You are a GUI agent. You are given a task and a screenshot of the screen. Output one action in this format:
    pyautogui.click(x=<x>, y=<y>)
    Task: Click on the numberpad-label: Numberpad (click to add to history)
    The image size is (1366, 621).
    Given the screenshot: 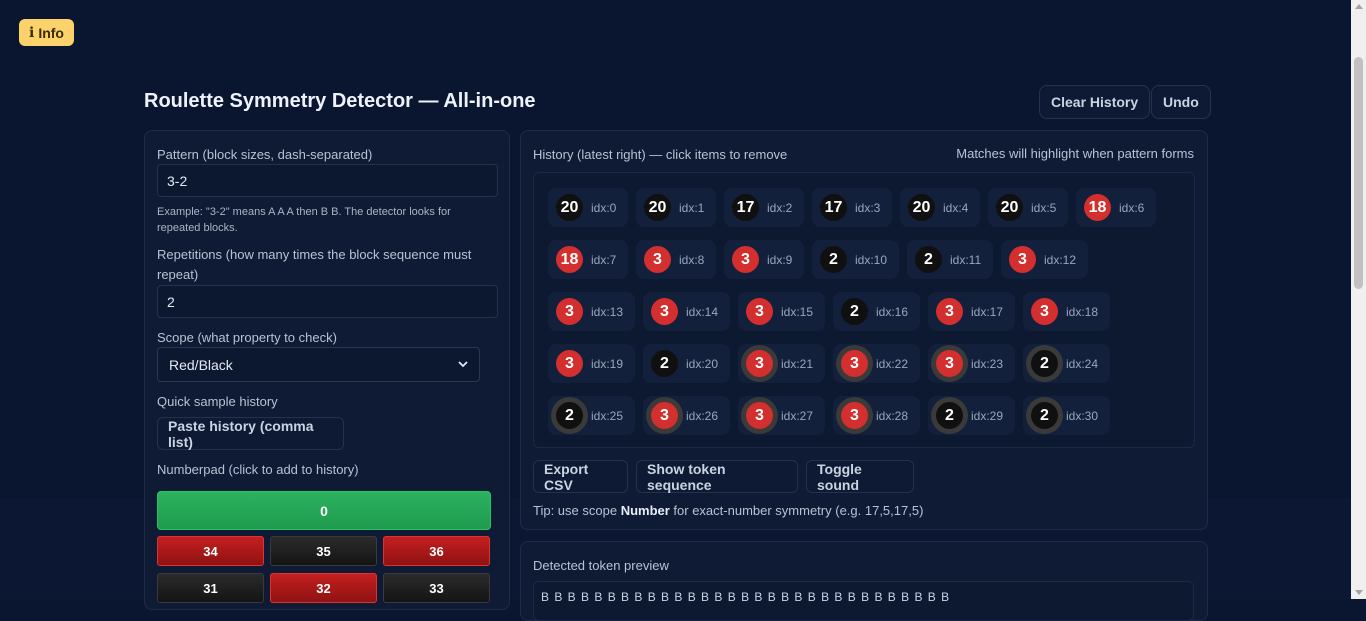 What is the action you would take?
    pyautogui.click(x=258, y=469)
    